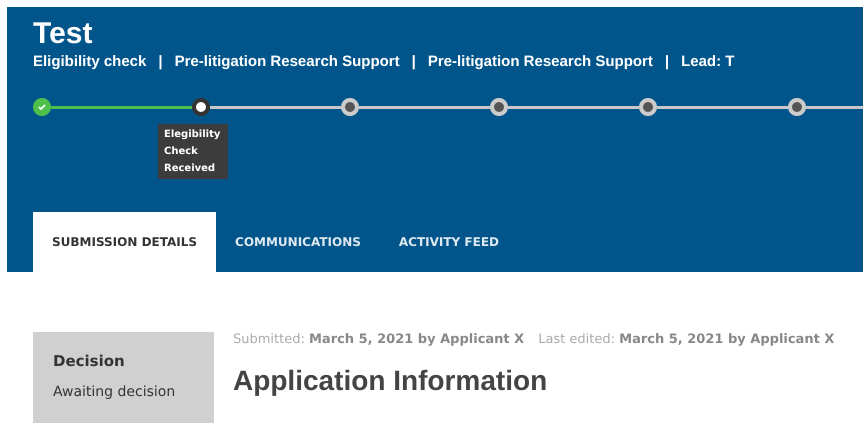 Image resolution: width=863 pixels, height=423 pixels. I want to click on tab: COMMUNICATIONS, so click(298, 242).